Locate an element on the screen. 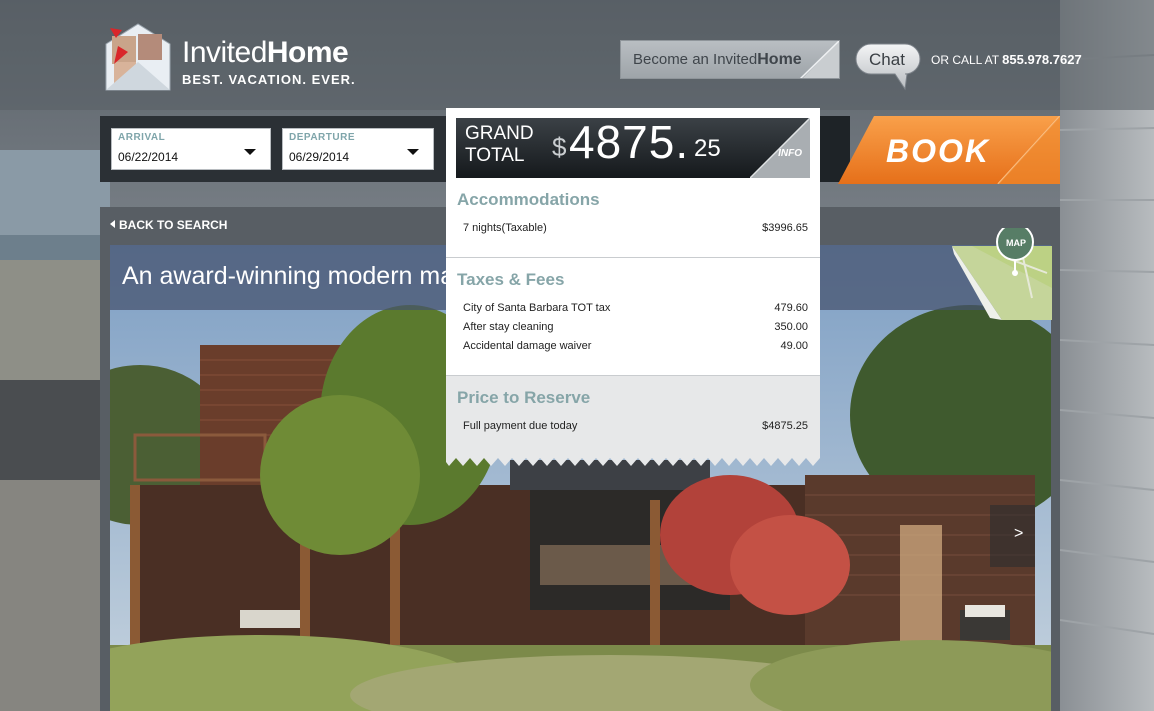 The image size is (1154, 711). line-item: 7 nights(Taxable) $3996.65 is located at coordinates (635, 228).